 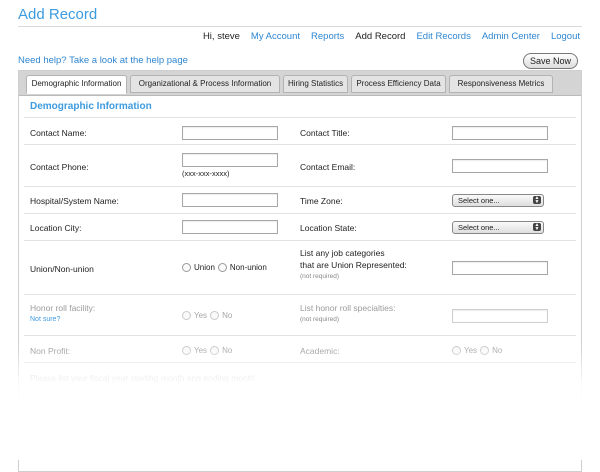 I want to click on nav-add-record: Add Record, so click(x=380, y=36).